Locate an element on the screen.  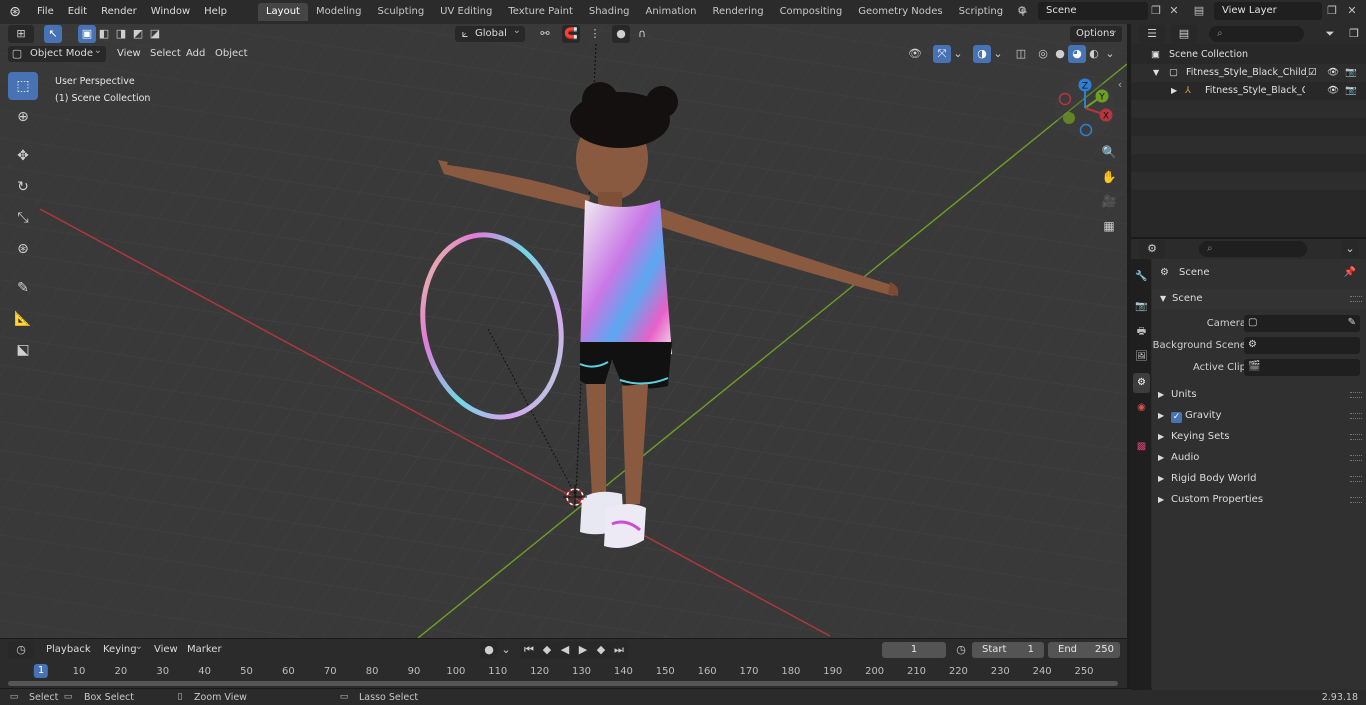
custom-properties-panel-header: ▶ Custom Properties is located at coordinates (1259, 500).